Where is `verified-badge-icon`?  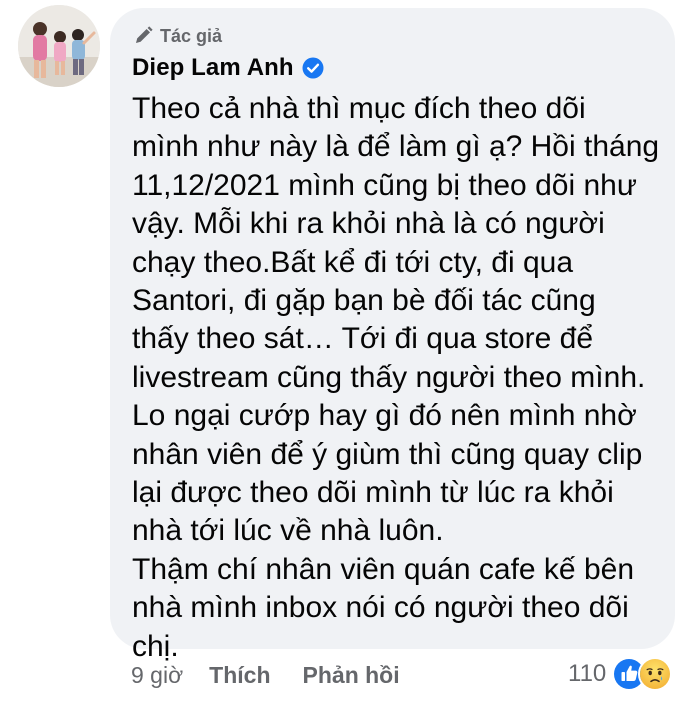
verified-badge-icon is located at coordinates (313, 68).